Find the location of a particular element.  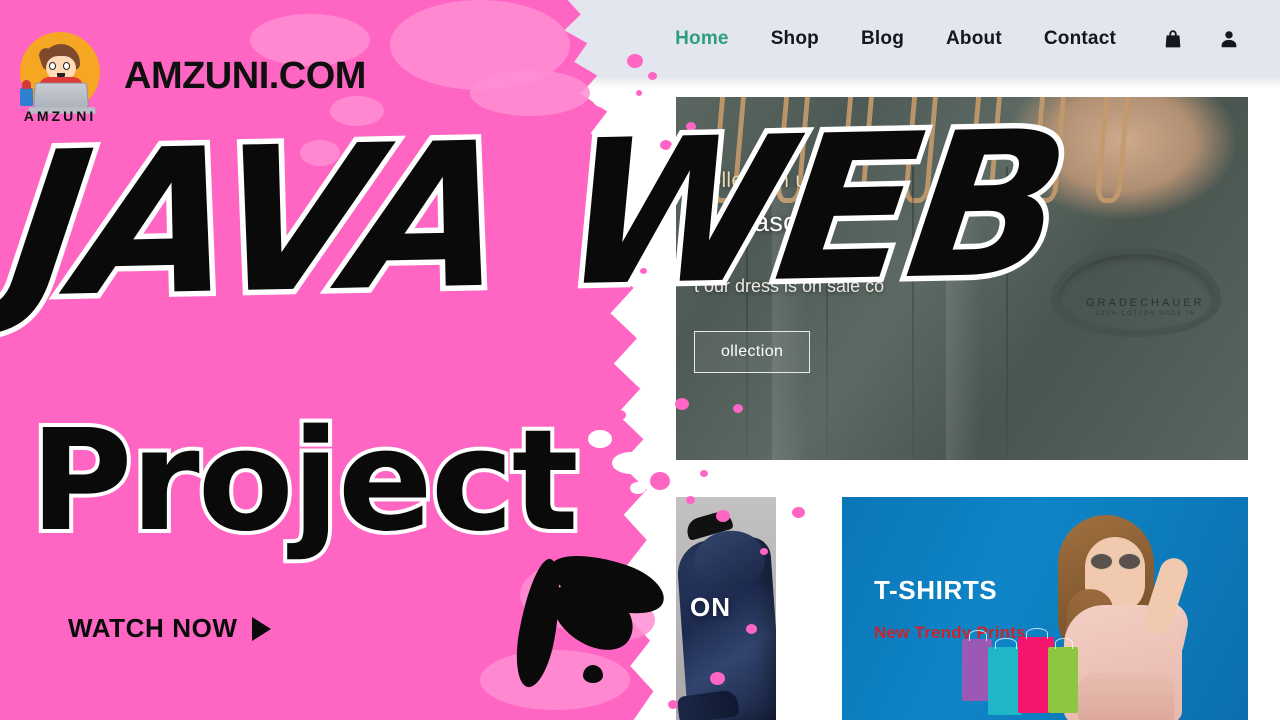

watch-now-button: WATCH NOW is located at coordinates (169, 628).